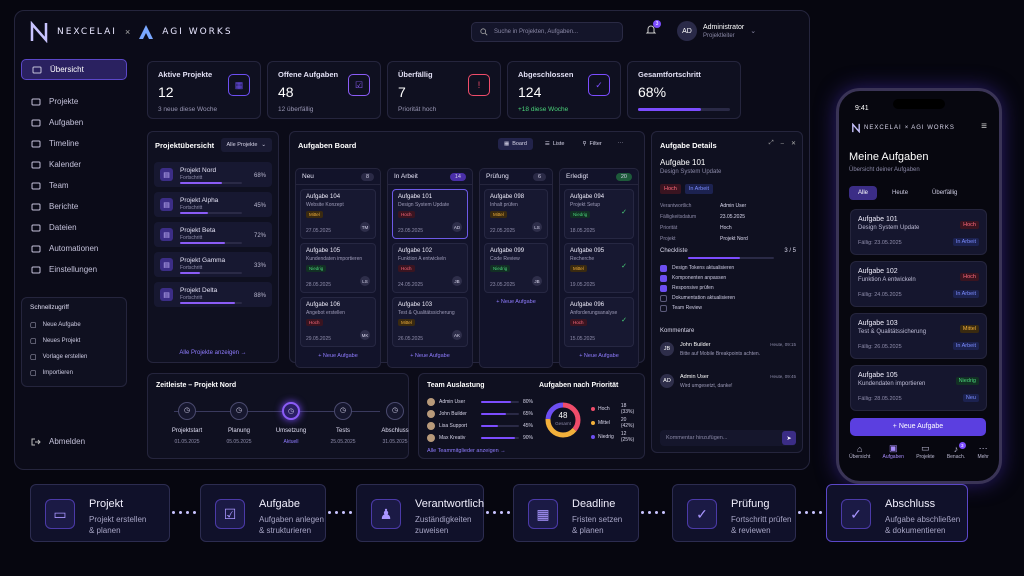 This screenshot has width=1024, height=576. I want to click on phone-tab: Heute, so click(900, 193).